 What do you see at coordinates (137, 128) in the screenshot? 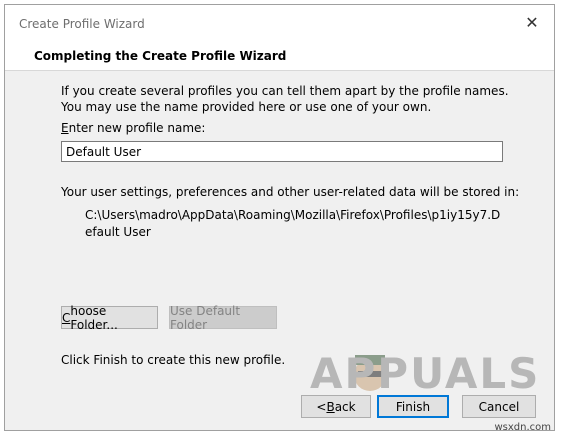
I see `profile-name-label-rest: nter new profile name:` at bounding box center [137, 128].